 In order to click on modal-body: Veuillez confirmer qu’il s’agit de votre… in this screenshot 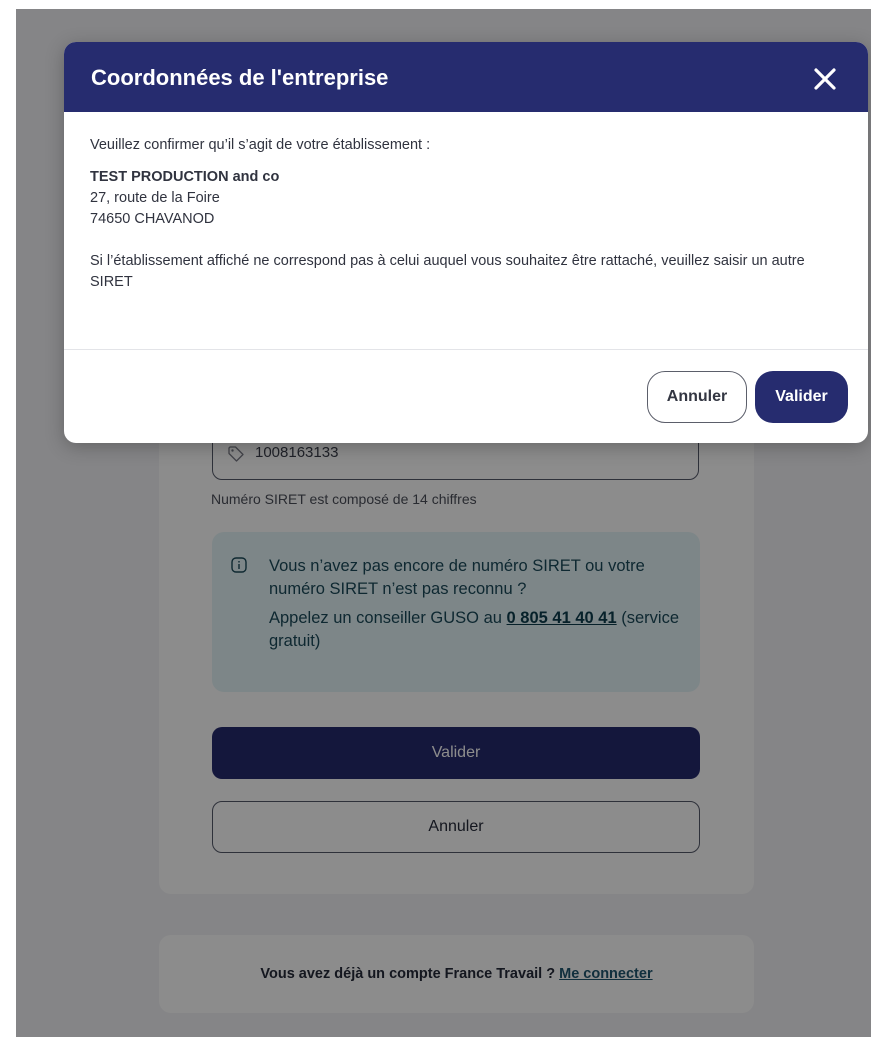, I will do `click(465, 214)`.